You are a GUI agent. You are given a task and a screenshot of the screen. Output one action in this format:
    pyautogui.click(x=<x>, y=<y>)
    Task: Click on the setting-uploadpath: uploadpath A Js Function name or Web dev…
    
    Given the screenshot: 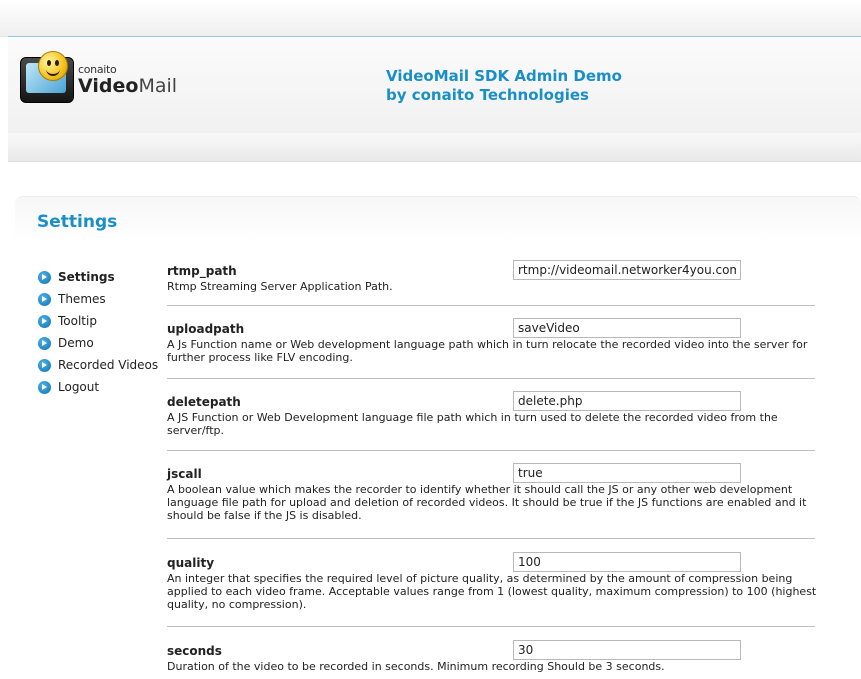 What is the action you would take?
    pyautogui.click(x=494, y=341)
    